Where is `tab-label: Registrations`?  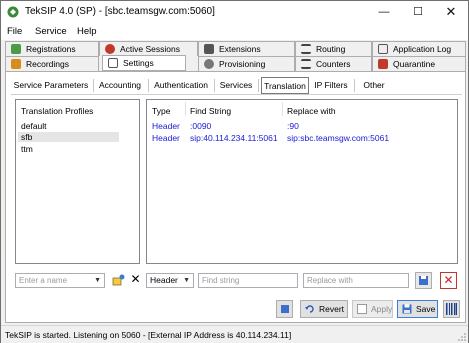
tab-label: Registrations is located at coordinates (51, 49).